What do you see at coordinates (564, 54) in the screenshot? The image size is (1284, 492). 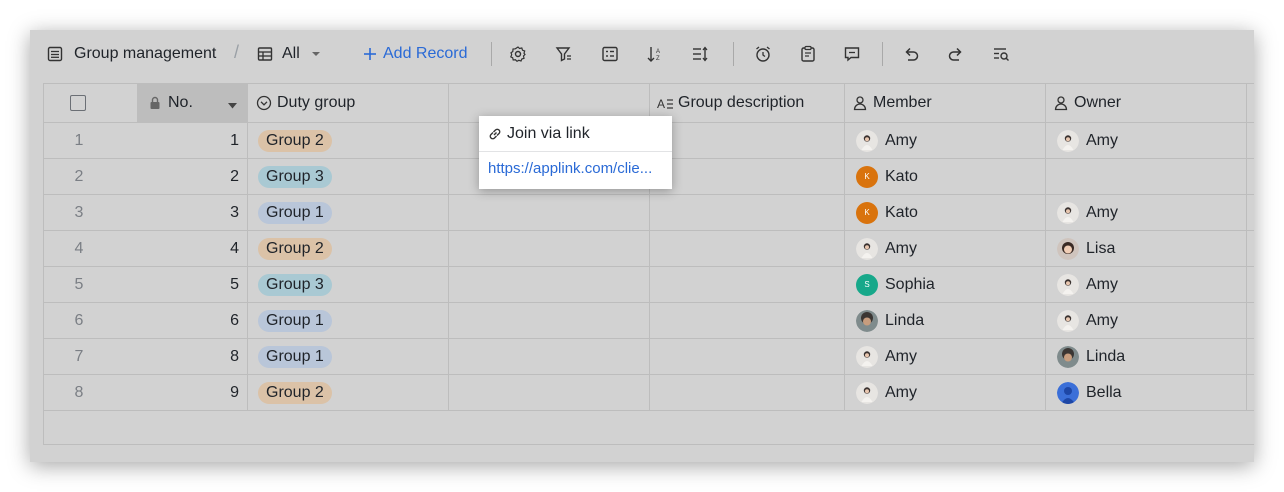 I see `filter-icon` at bounding box center [564, 54].